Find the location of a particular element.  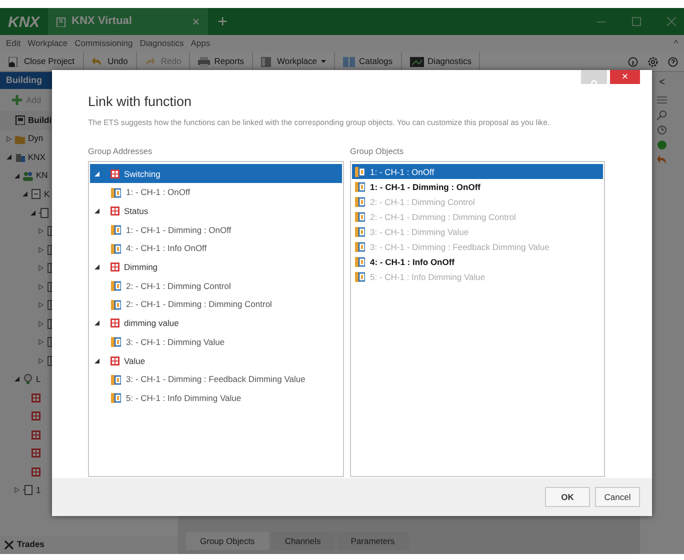

panel-heading: Group Addresses is located at coordinates (121, 151).